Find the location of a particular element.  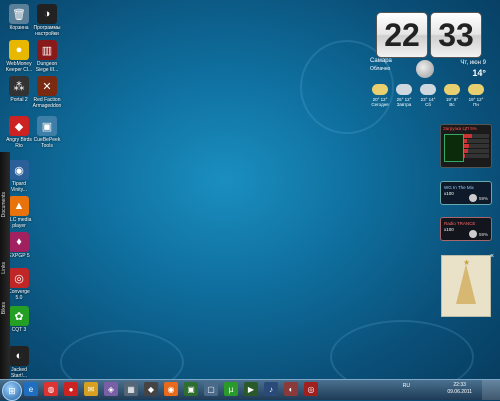

app-icon: ◆ is located at coordinates (19, 126).